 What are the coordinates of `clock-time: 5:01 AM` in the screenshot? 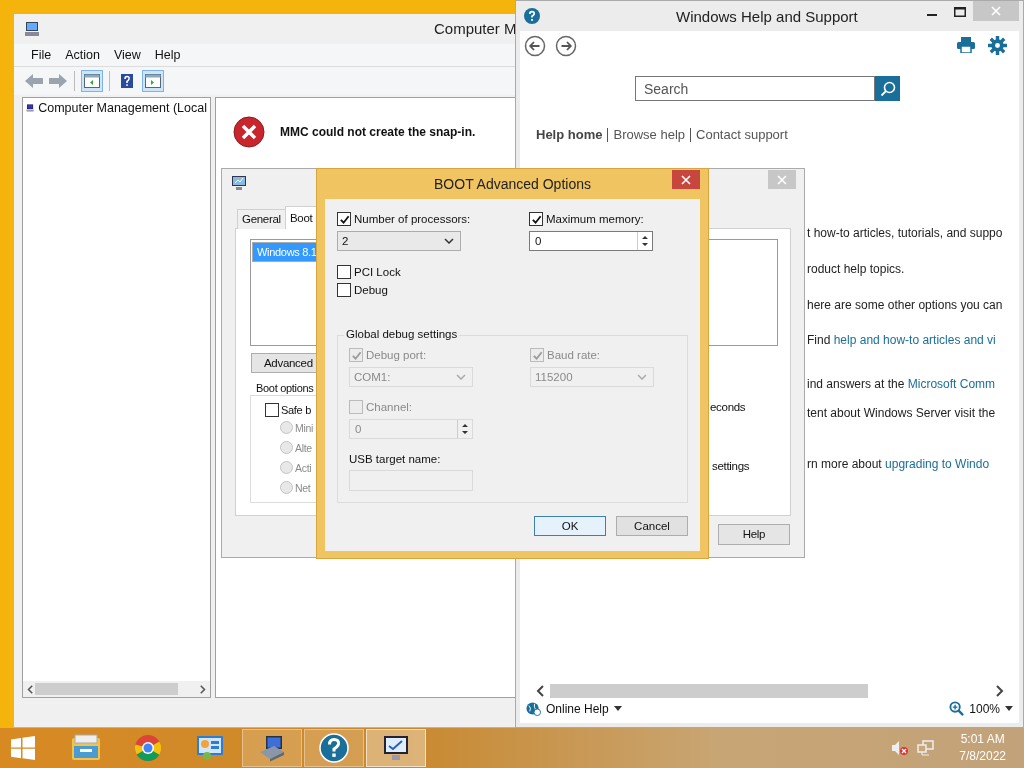 It's located at (982, 739).